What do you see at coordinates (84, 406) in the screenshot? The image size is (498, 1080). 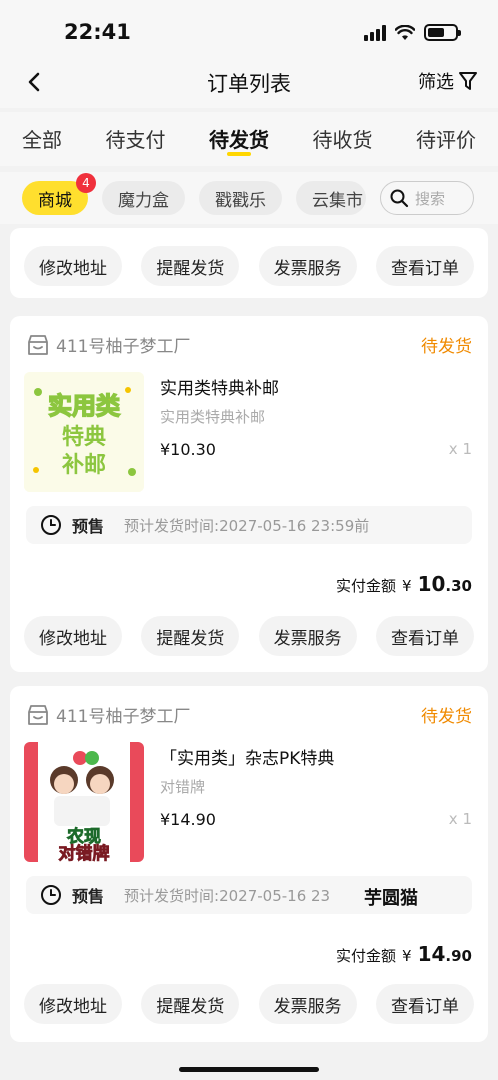 I see `thumb-text: 实用类` at bounding box center [84, 406].